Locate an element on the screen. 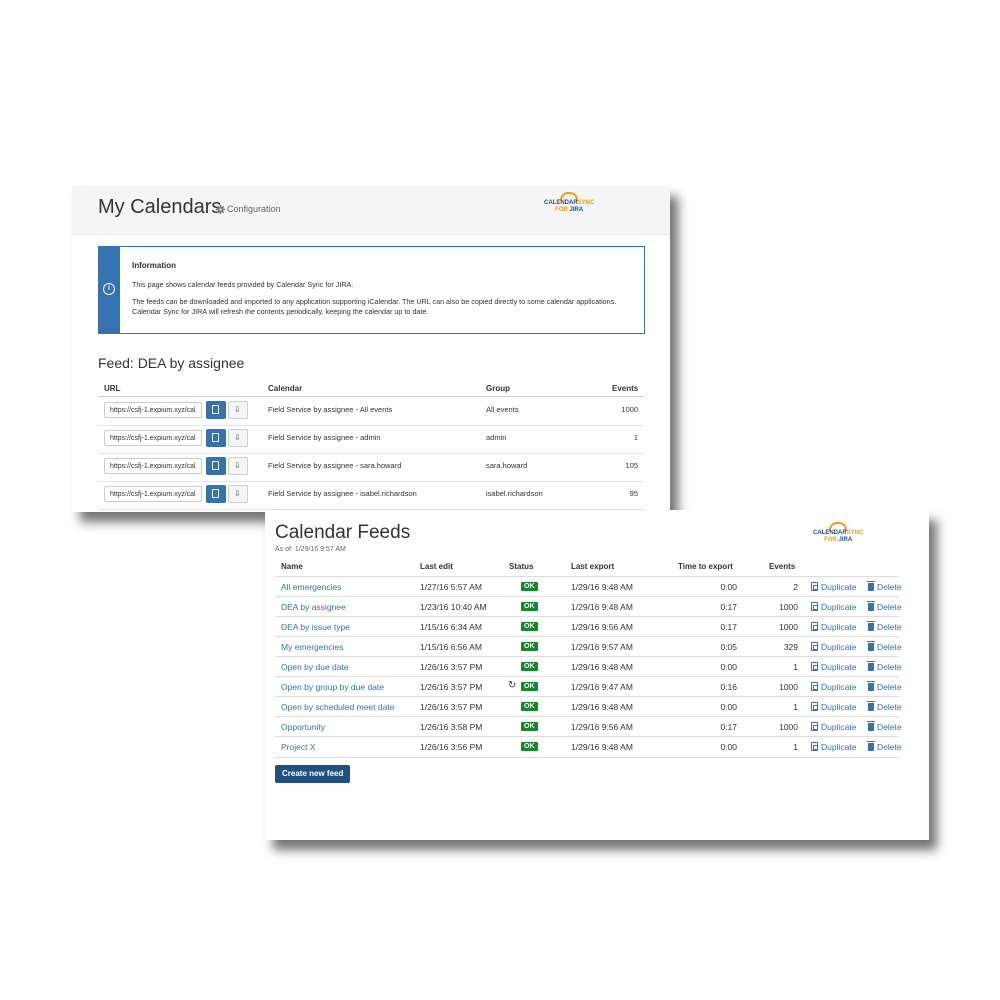 The image size is (1000, 1000). column-header-name: Name is located at coordinates (292, 566).